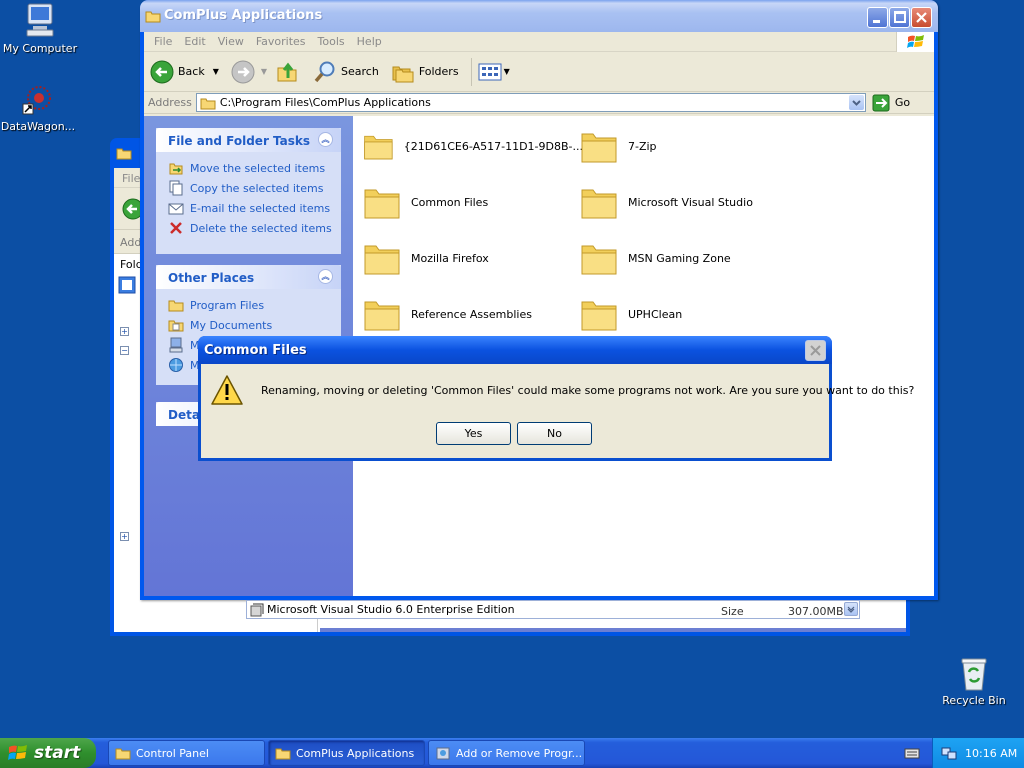  What do you see at coordinates (257, 610) in the screenshot?
I see `program-installer-icon` at bounding box center [257, 610].